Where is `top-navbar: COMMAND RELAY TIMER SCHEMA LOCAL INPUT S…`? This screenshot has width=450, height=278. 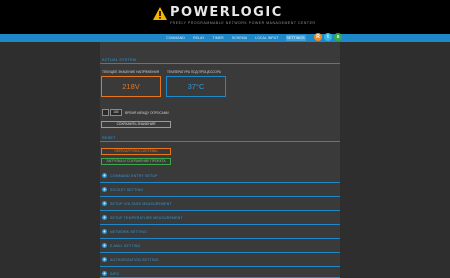
top-navbar: COMMAND RELAY TIMER SCHEMA LOCAL INPUT S… is located at coordinates (225, 38).